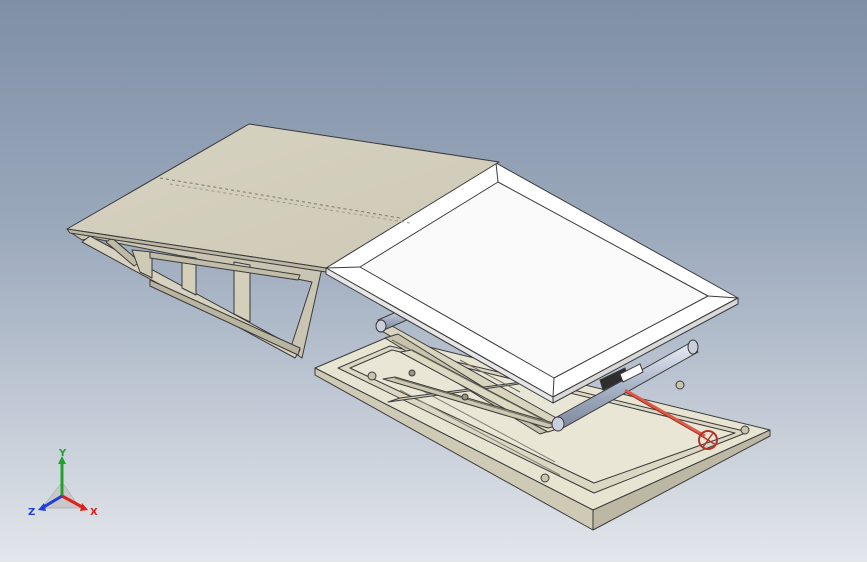 This screenshot has height=562, width=867. Describe the element at coordinates (63, 483) in the screenshot. I see `triad-graphic: Y X Z` at that location.